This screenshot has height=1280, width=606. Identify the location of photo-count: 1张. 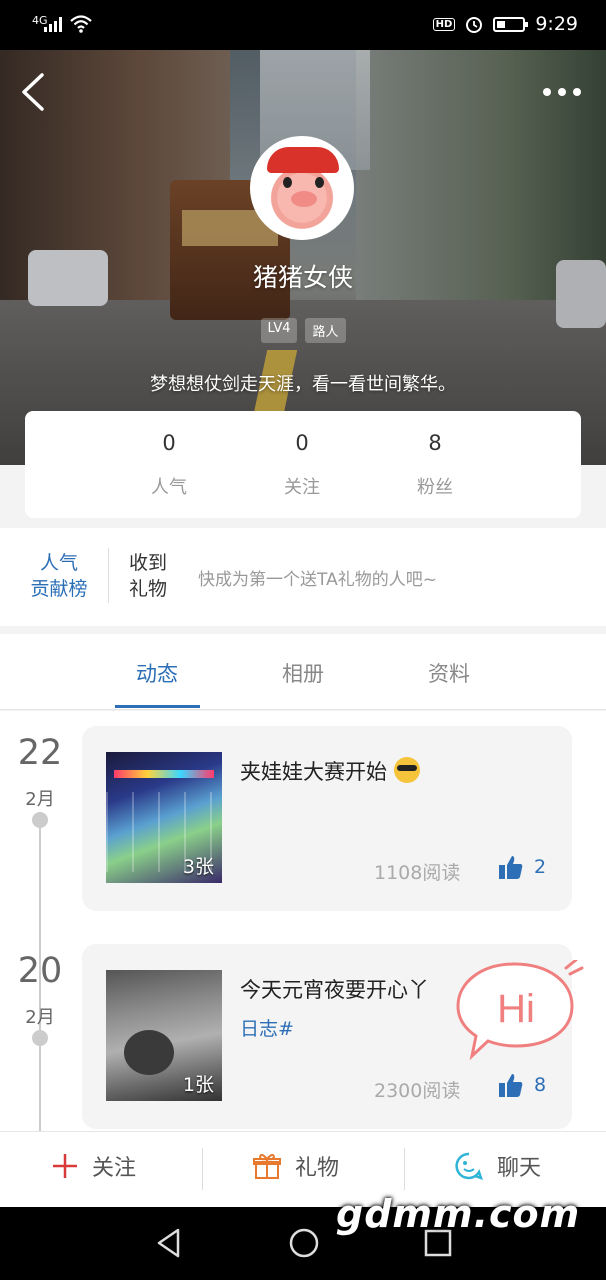
(198, 1085).